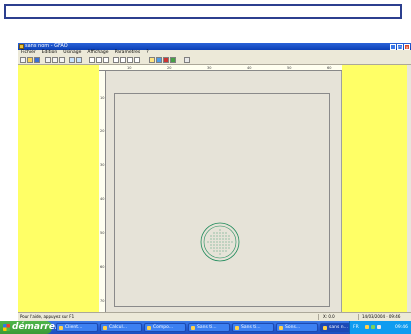 The width and height of the screenshot is (411, 334). Describe the element at coordinates (92, 60) in the screenshot. I see `zoom-in-icon` at that location.